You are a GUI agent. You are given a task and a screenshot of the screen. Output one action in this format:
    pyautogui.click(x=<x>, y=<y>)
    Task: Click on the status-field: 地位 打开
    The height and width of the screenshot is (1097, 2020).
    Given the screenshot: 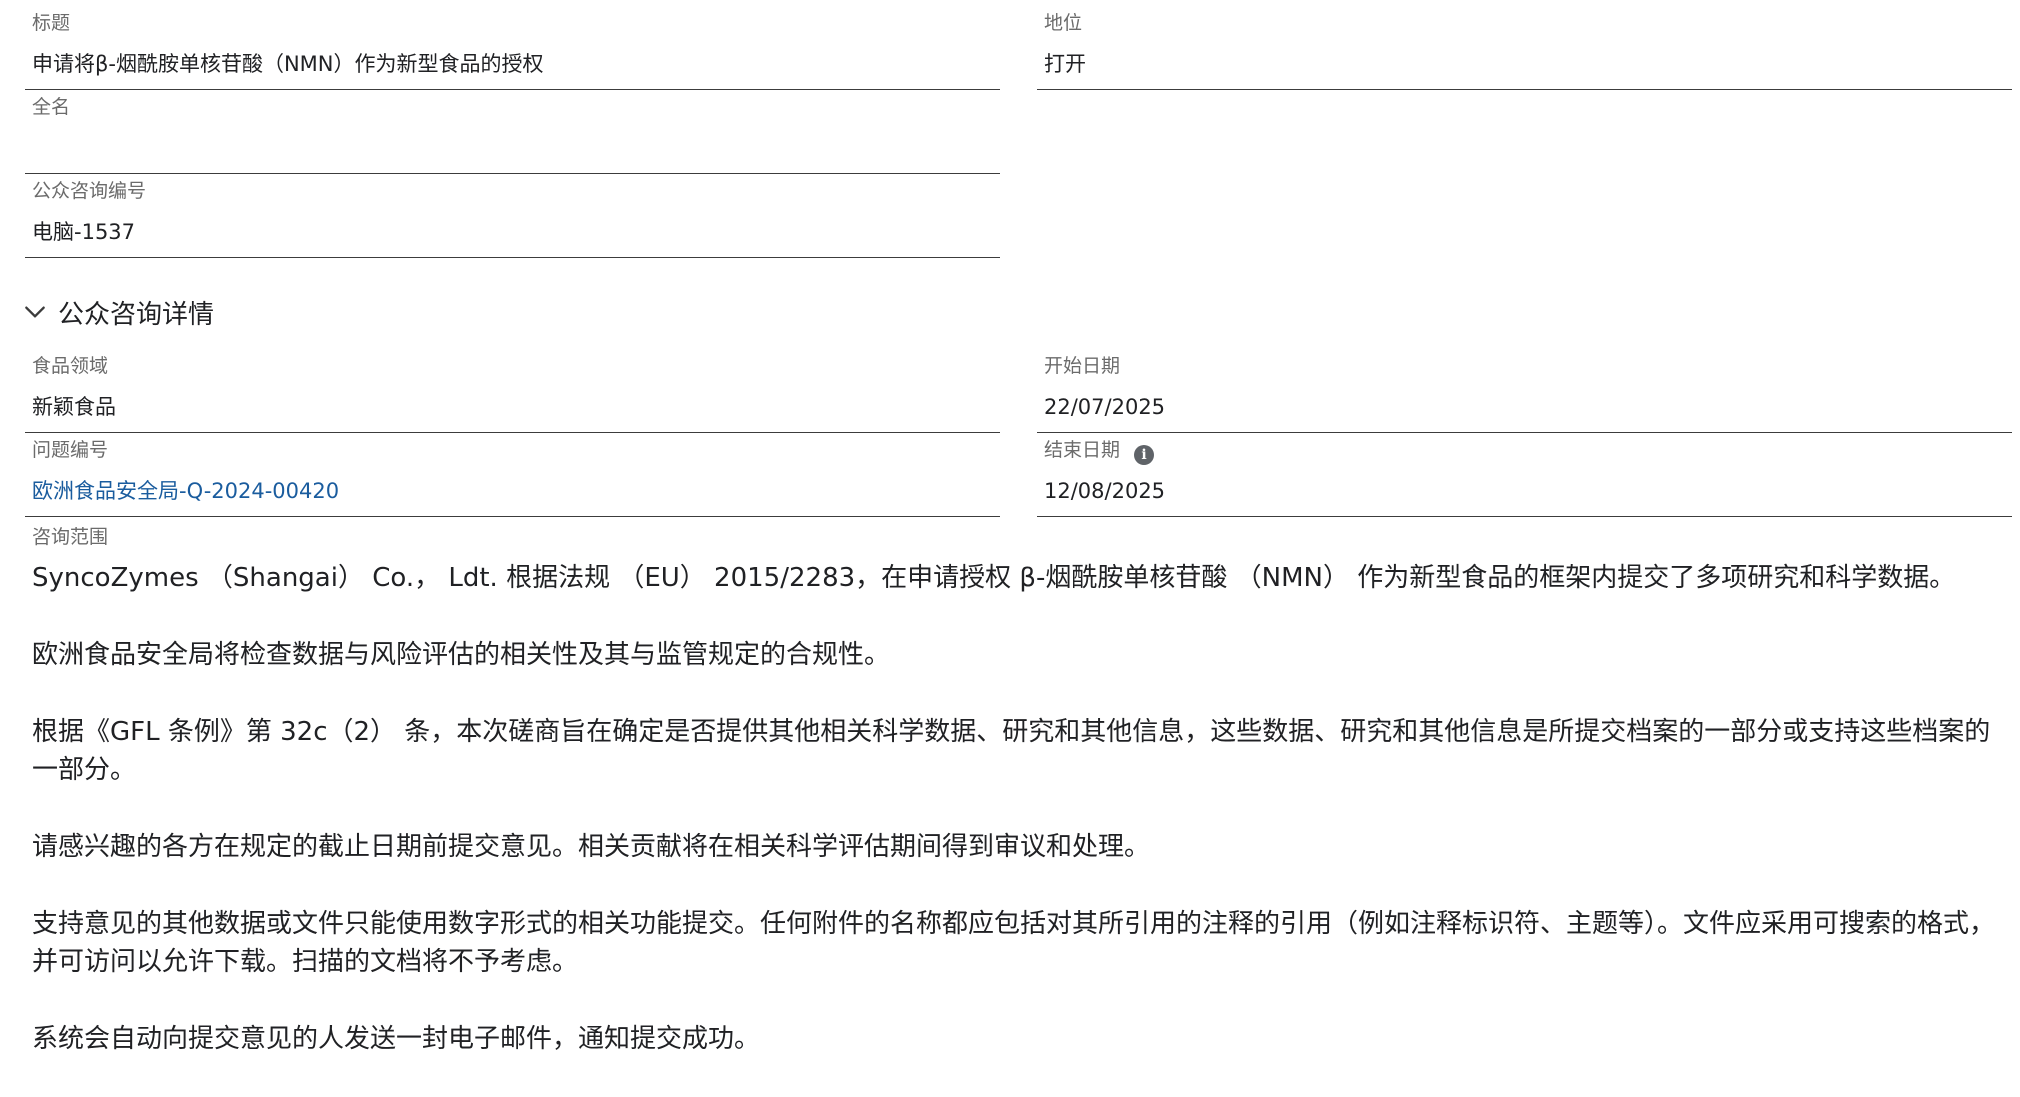 What is the action you would take?
    pyautogui.click(x=1524, y=50)
    